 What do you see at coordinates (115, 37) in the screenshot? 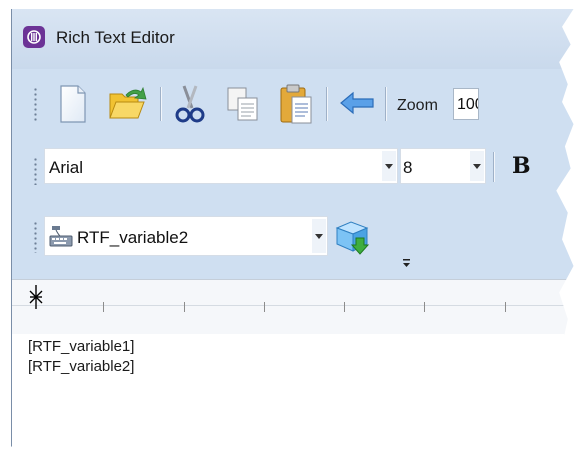
I see `window-title: Rich Text Editor` at bounding box center [115, 37].